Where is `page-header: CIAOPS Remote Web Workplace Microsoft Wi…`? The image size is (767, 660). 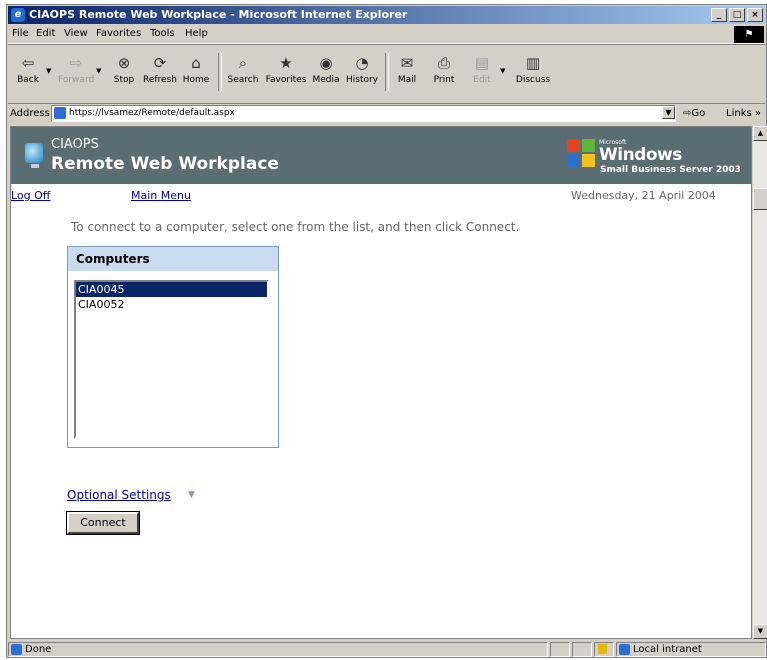 page-header: CIAOPS Remote Web Workplace Microsoft Wi… is located at coordinates (381, 155).